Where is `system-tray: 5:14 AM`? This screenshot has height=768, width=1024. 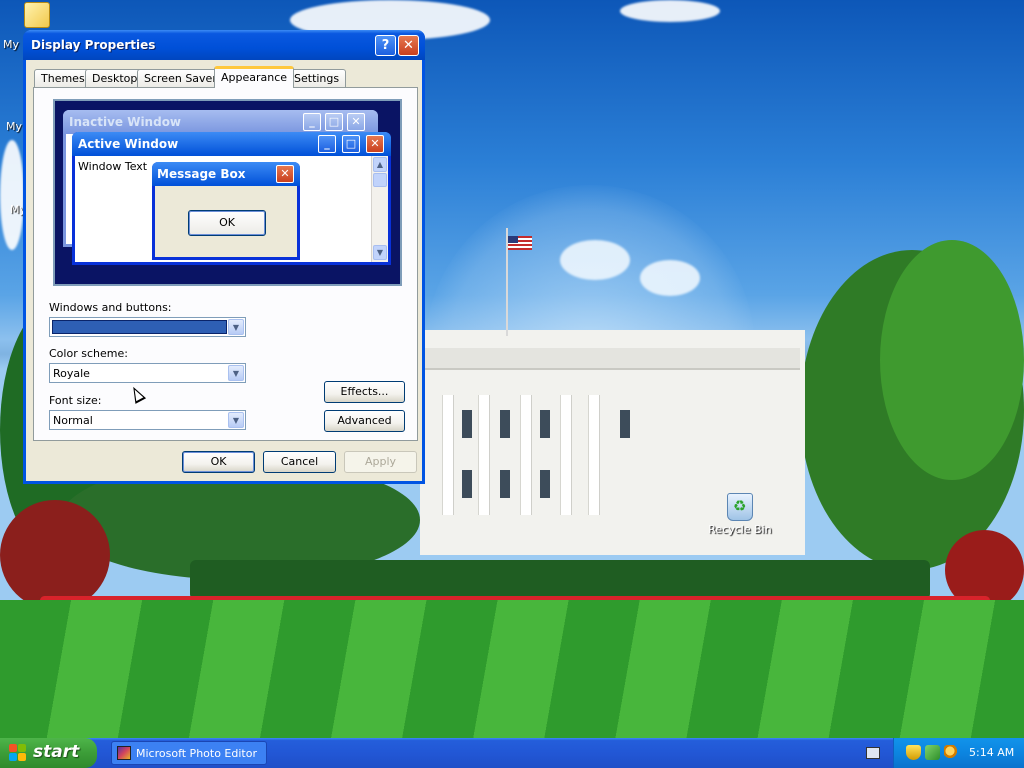
system-tray: 5:14 AM is located at coordinates (958, 753).